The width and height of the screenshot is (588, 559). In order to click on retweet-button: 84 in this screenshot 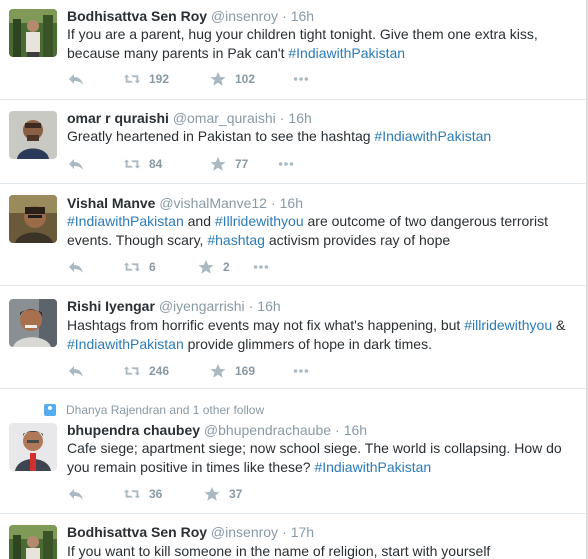, I will do `click(142, 164)`.